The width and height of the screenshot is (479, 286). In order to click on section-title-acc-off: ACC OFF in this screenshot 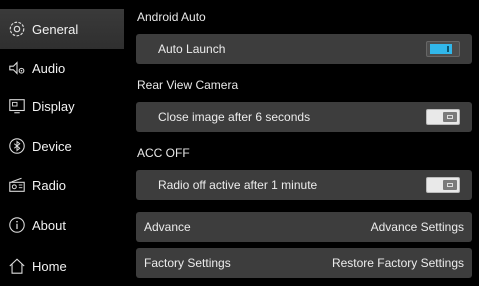, I will do `click(163, 153)`.